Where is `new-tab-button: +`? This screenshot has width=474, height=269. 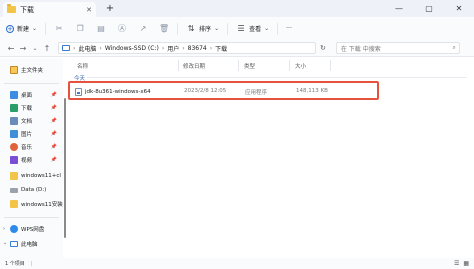
new-tab-button: + is located at coordinates (110, 9).